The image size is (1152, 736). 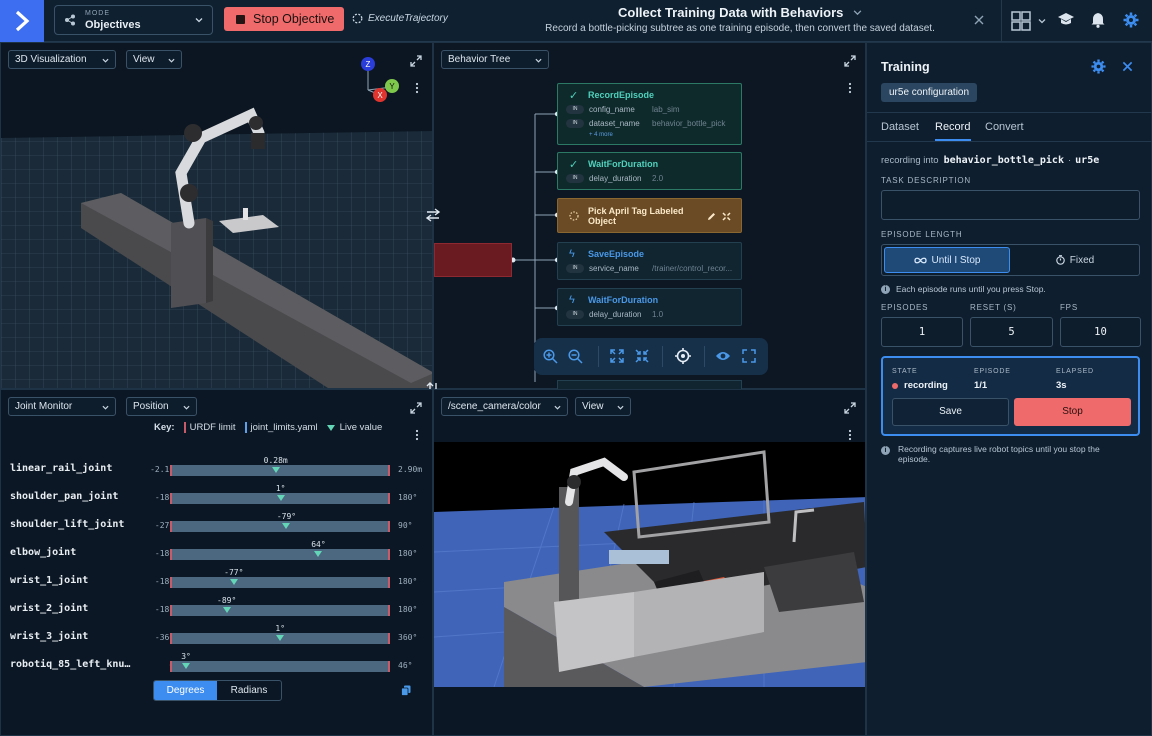 I want to click on joint-live-value: -79°, so click(x=286, y=516).